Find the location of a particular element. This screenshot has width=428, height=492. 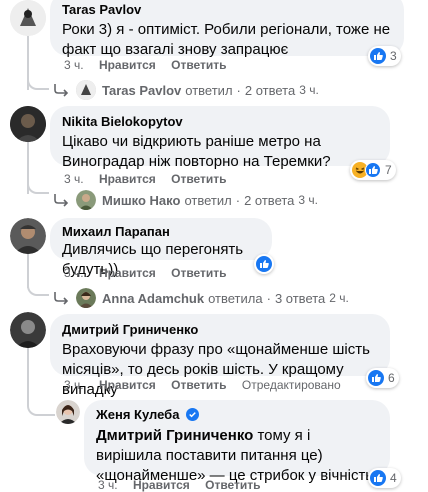

comment-author: Женя Кулеба is located at coordinates (137, 414).